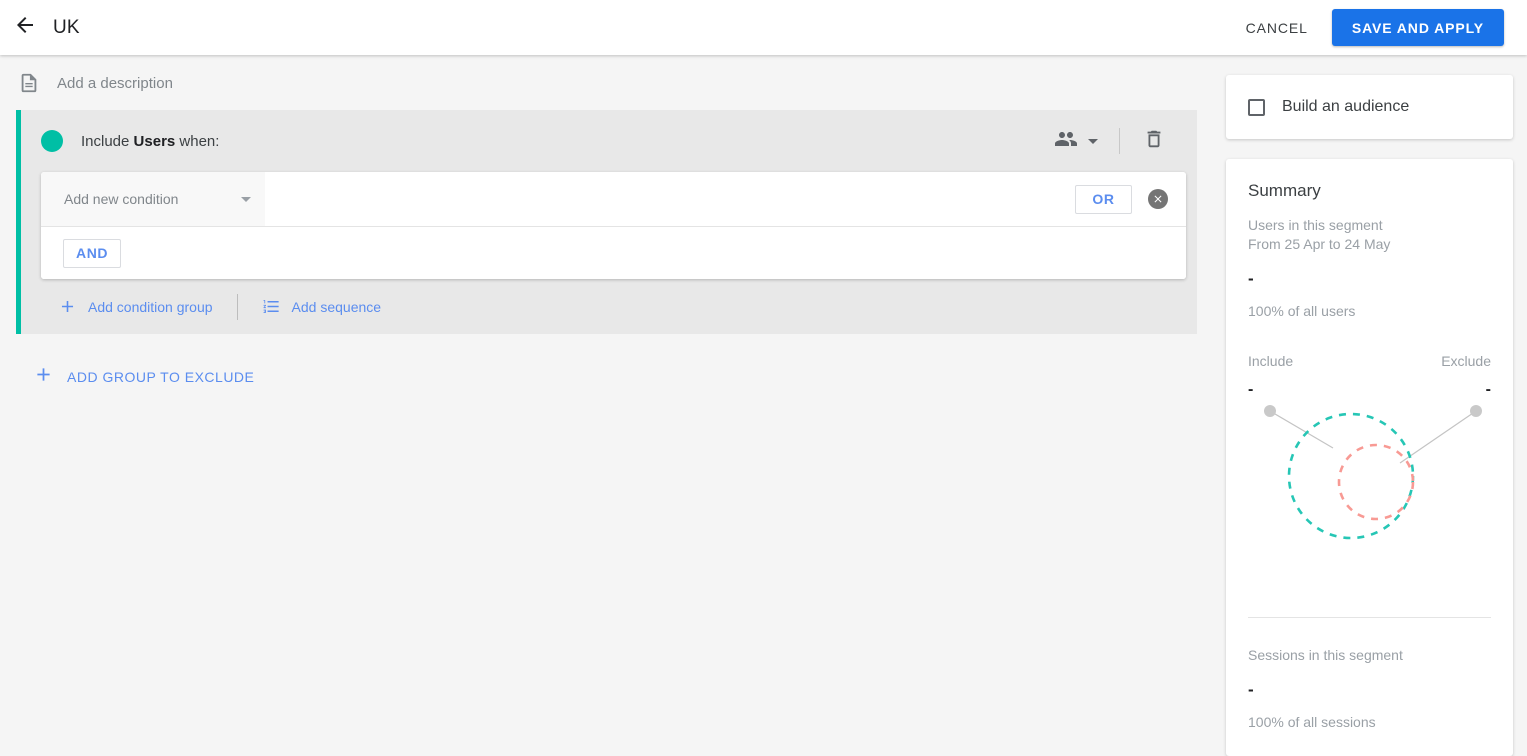 The height and width of the screenshot is (756, 1527). What do you see at coordinates (725, 199) in the screenshot?
I see `condition-row-actions: OR` at bounding box center [725, 199].